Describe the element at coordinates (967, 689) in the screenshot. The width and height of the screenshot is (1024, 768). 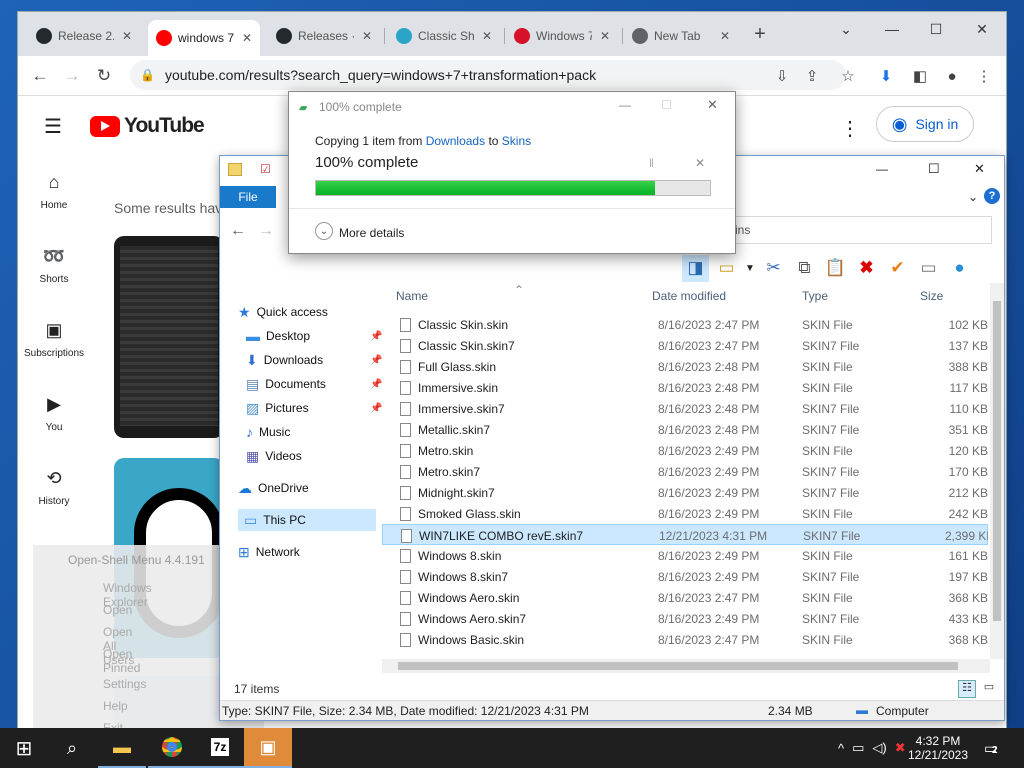
I see `details-view-icon: ☷` at that location.